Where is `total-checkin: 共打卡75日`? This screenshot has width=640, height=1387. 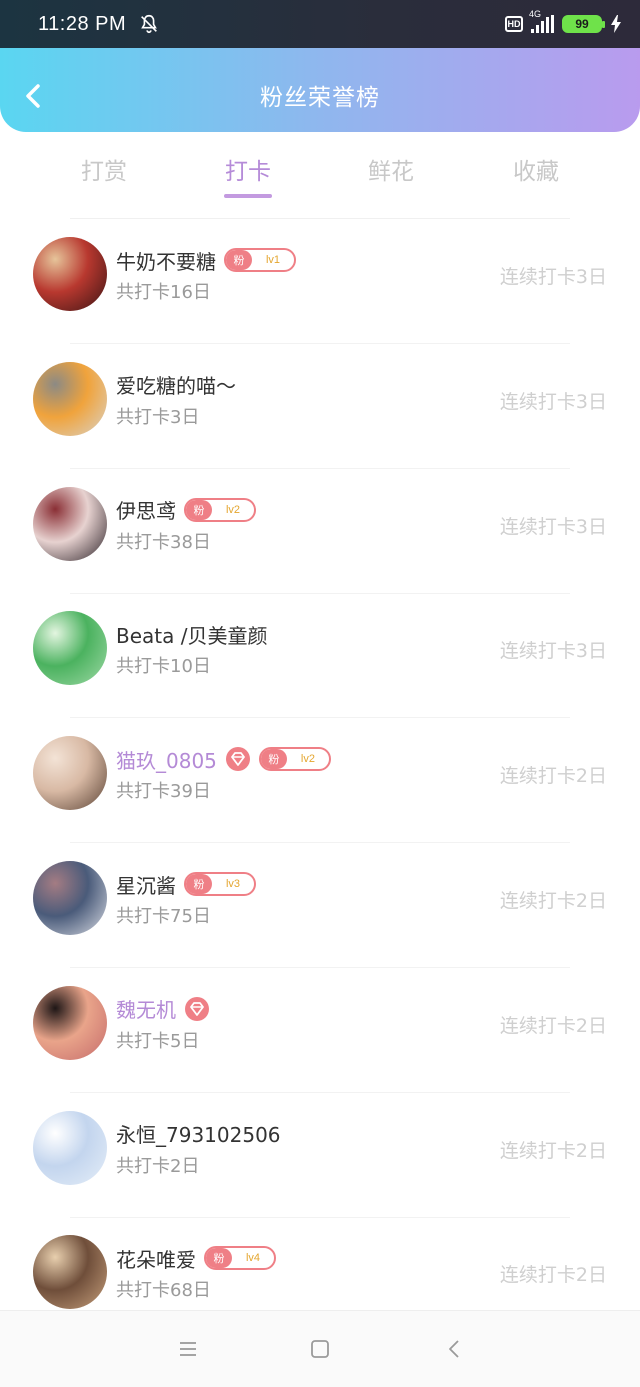 total-checkin: 共打卡75日 is located at coordinates (163, 916).